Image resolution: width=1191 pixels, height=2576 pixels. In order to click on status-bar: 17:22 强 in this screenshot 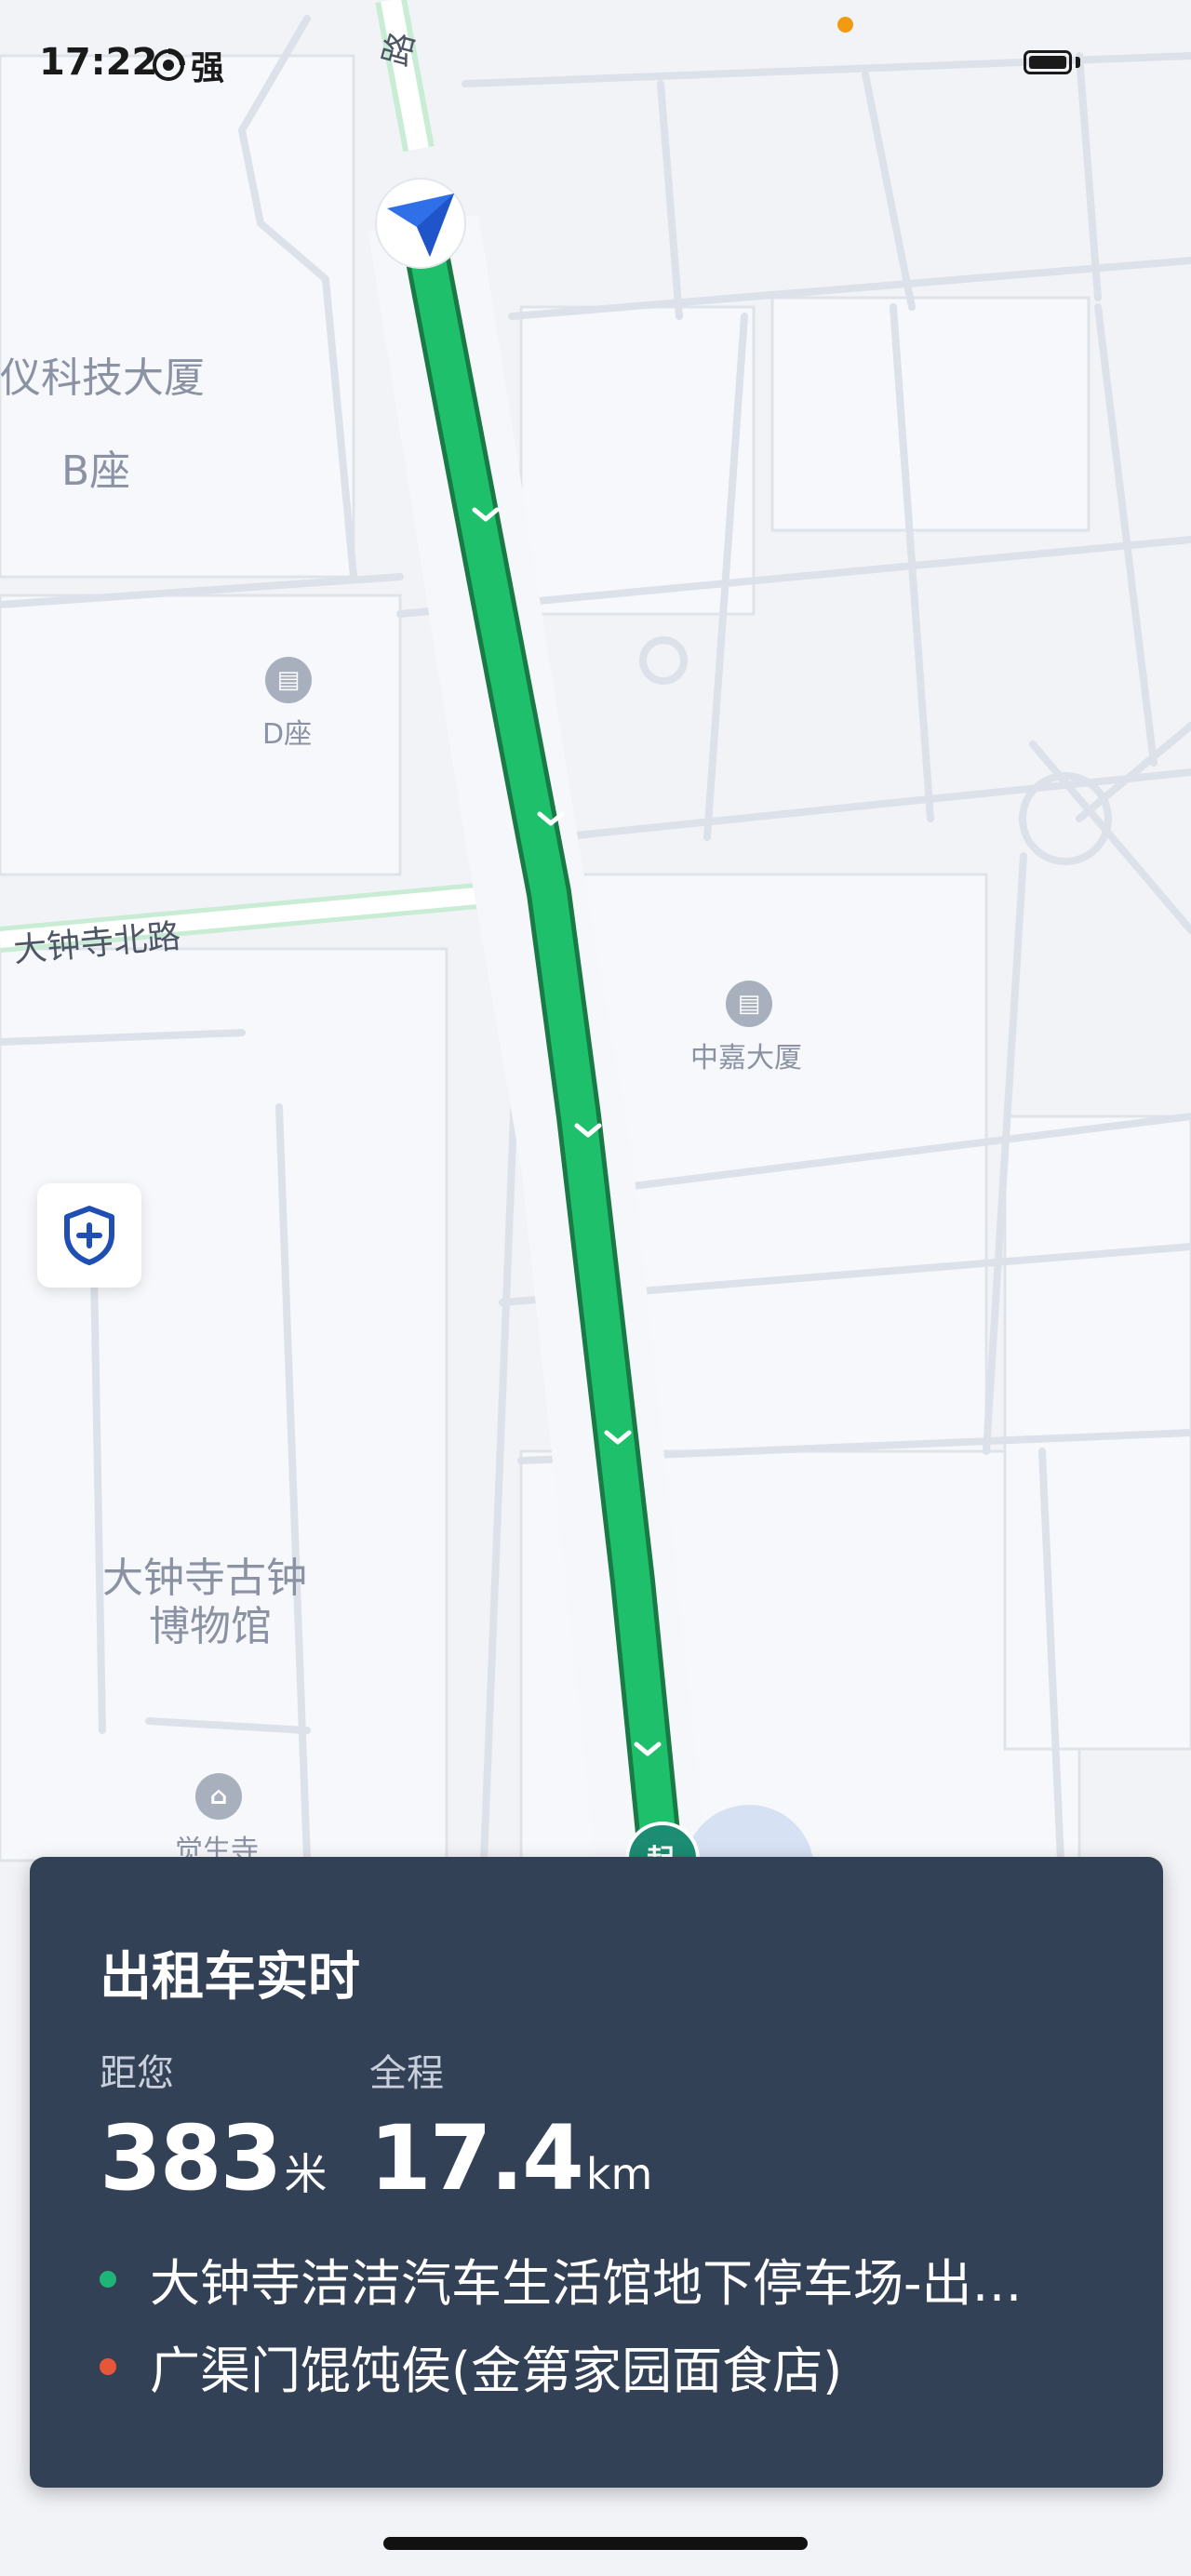, I will do `click(595, 60)`.